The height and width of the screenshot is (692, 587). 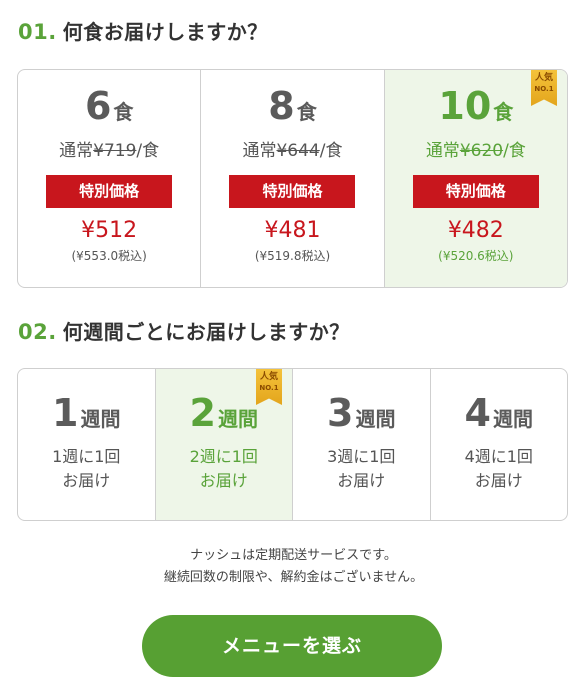 I want to click on frequency-description: 1週に1回 お届け, so click(x=86, y=468).